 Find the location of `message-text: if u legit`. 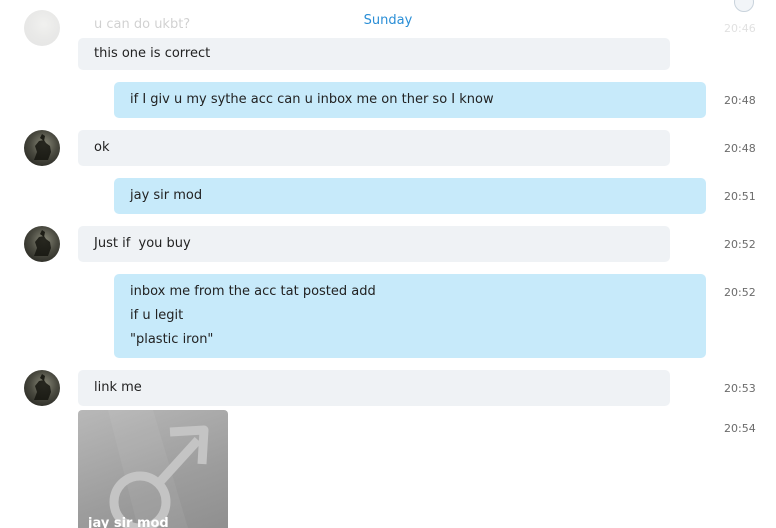

message-text: if u legit is located at coordinates (157, 315).